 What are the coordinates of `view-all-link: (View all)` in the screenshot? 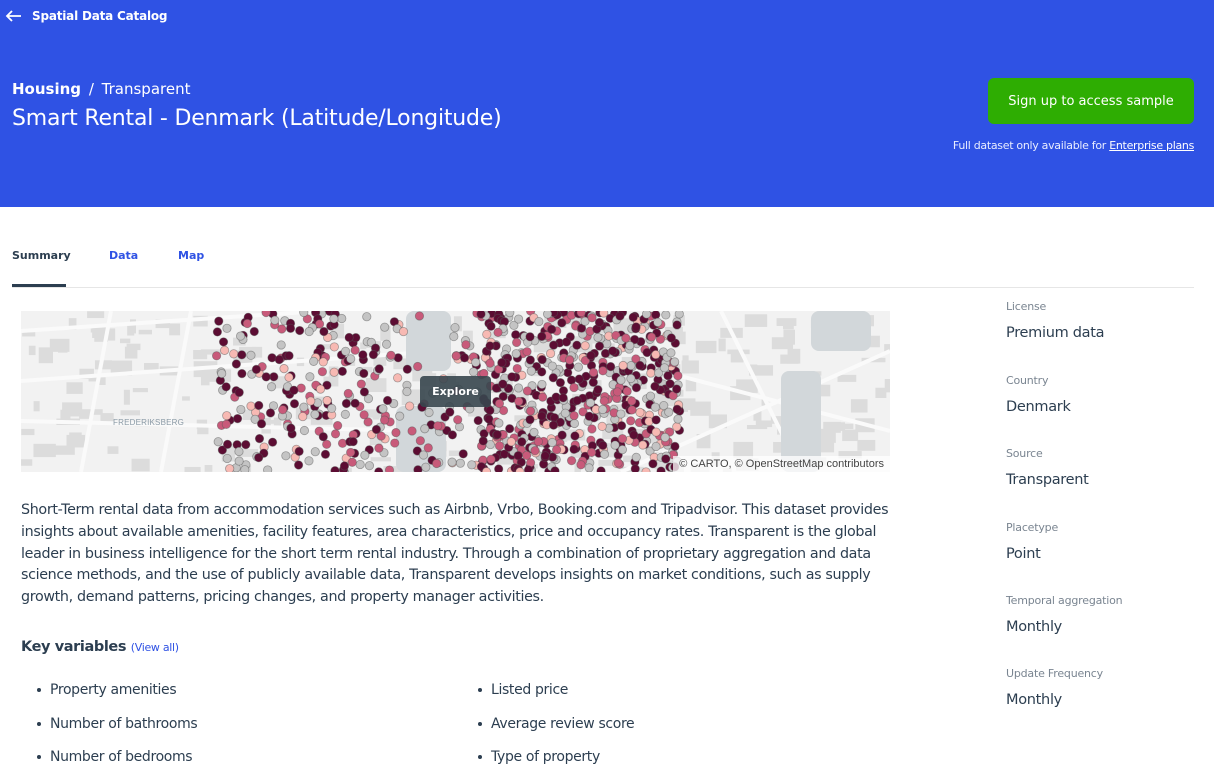 It's located at (155, 647).